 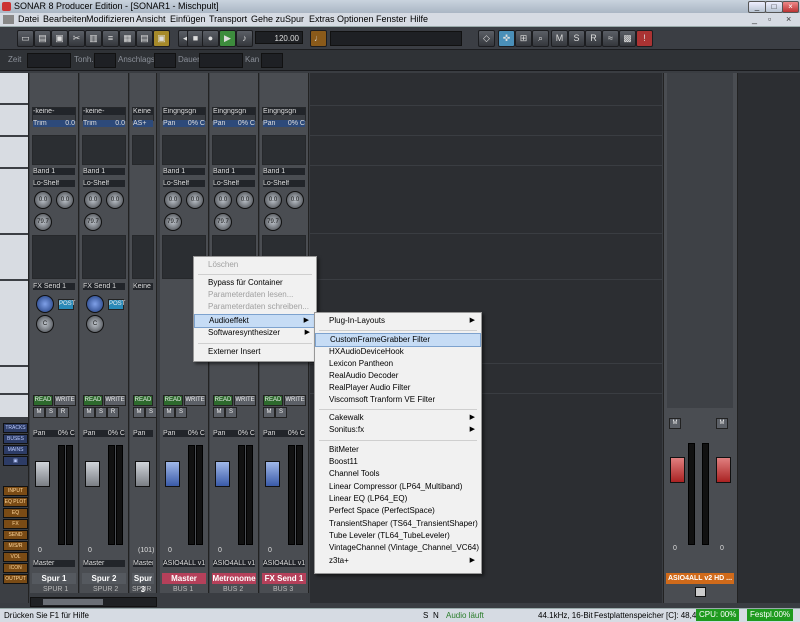 I want to click on submenu-viscomsoft: Viscomsoft Tranform VE Filter, so click(x=398, y=400).